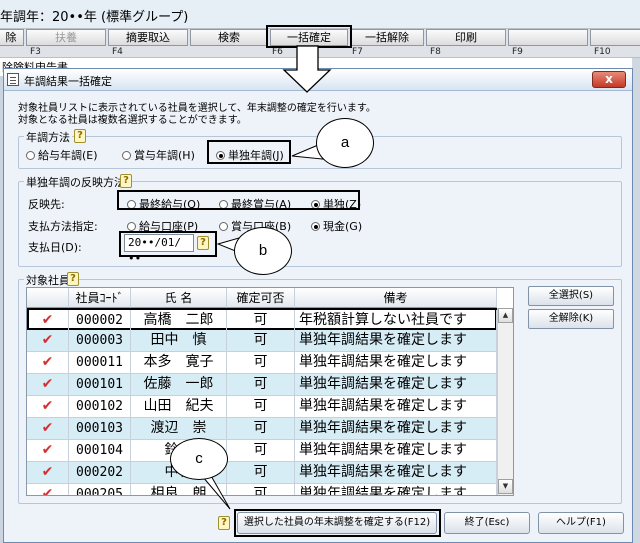  I want to click on row-code: 000101, so click(100, 384).